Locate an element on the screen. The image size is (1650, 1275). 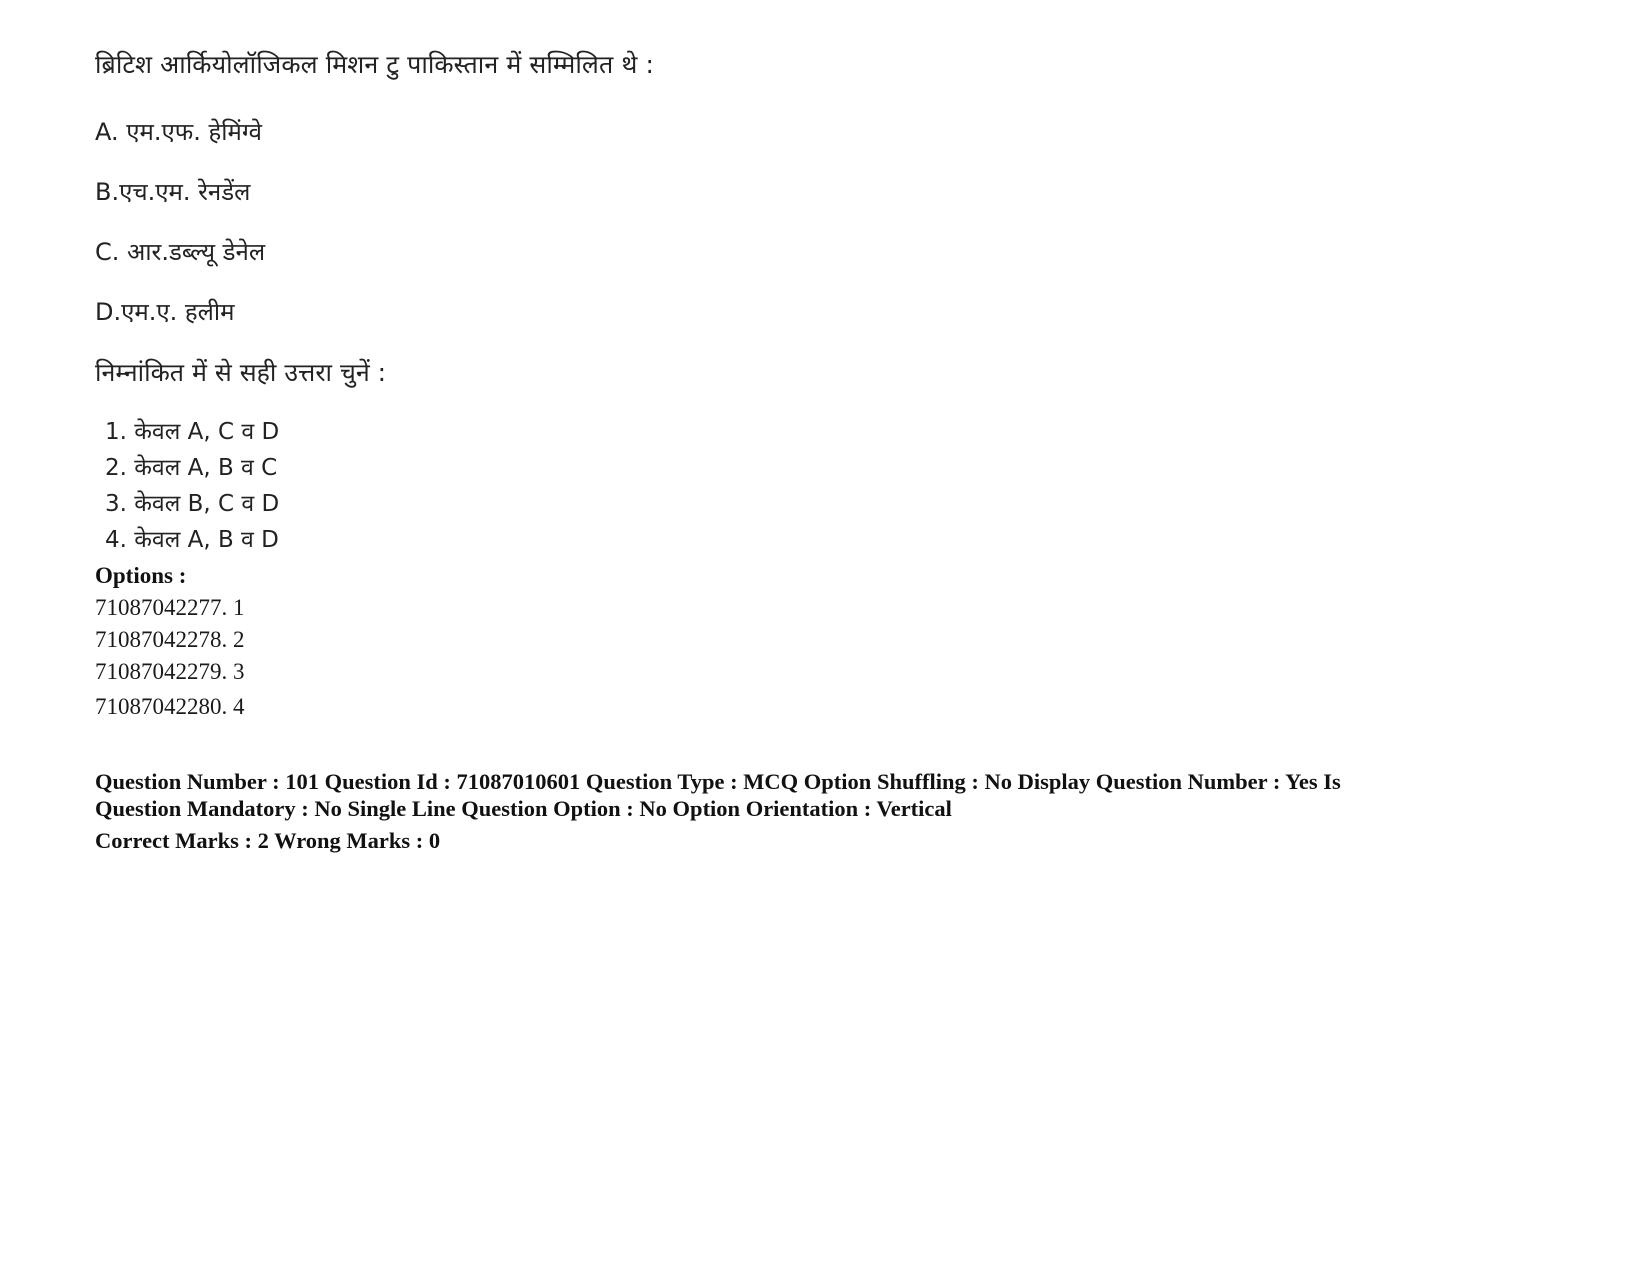
statement-c: C. आर.डब्ल्यू डेनेल is located at coordinates (180, 252).